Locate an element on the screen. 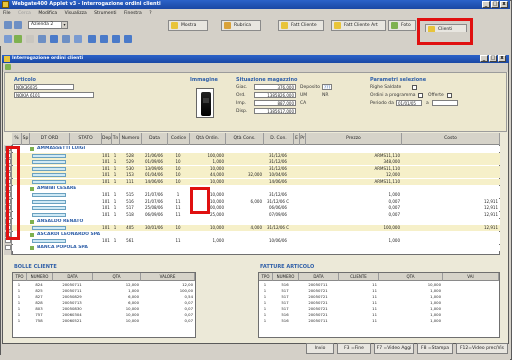  periodo-to-field is located at coordinates (445, 103).